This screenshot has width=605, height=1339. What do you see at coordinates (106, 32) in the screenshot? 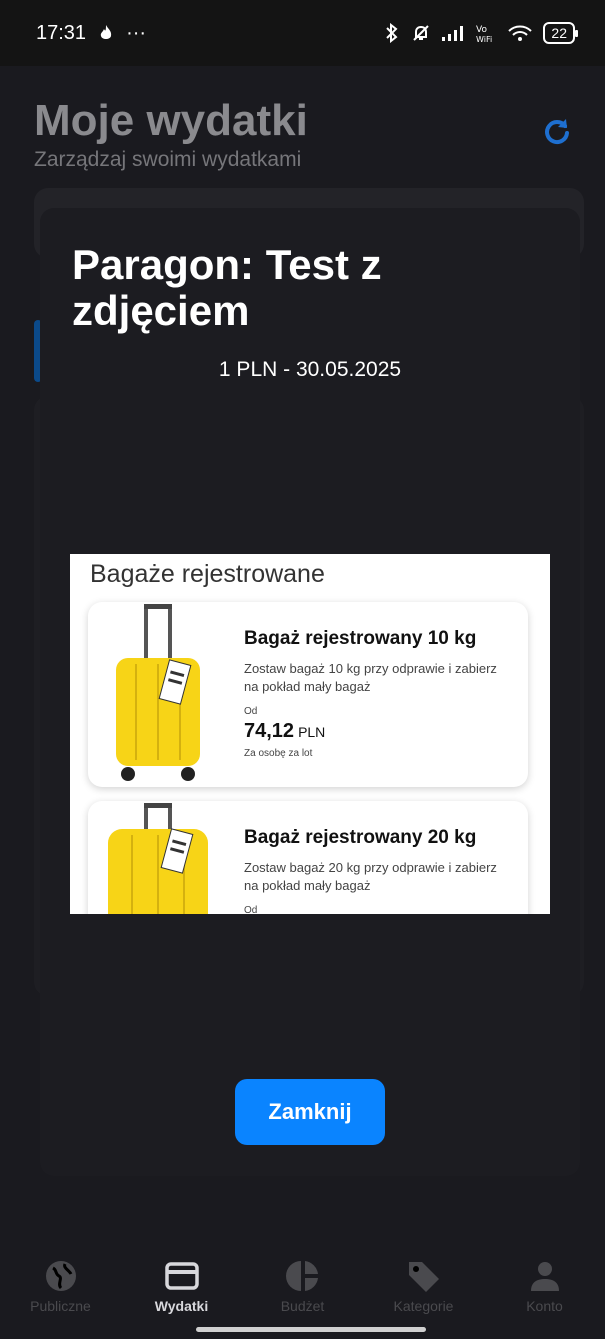
I see `flame-icon` at bounding box center [106, 32].